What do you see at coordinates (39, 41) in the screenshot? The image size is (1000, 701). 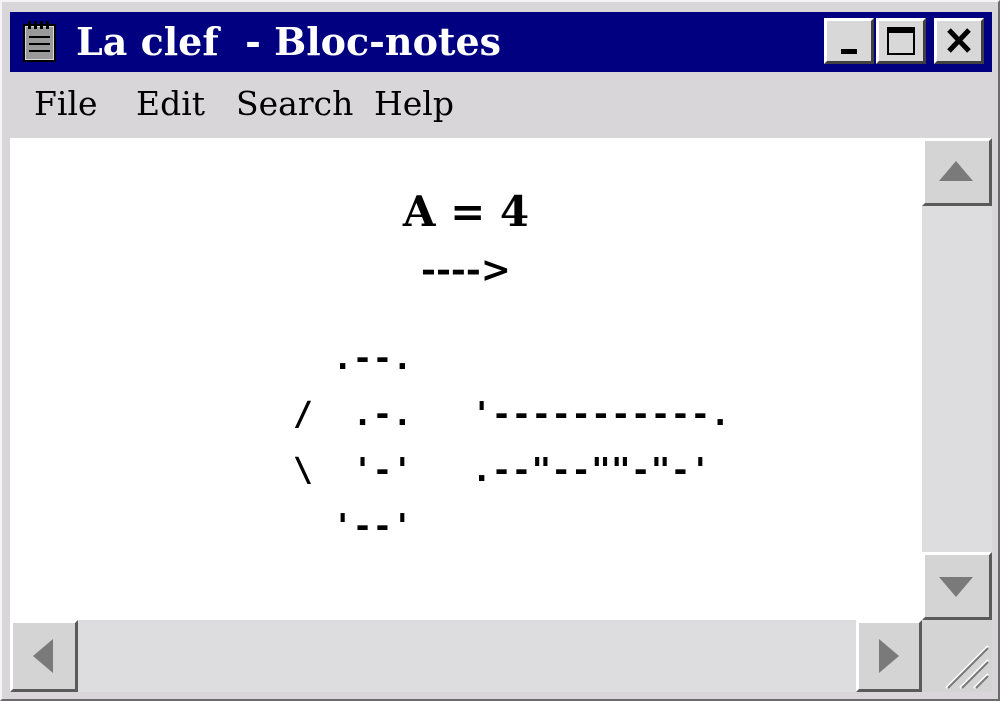 I see `notepad-icon` at bounding box center [39, 41].